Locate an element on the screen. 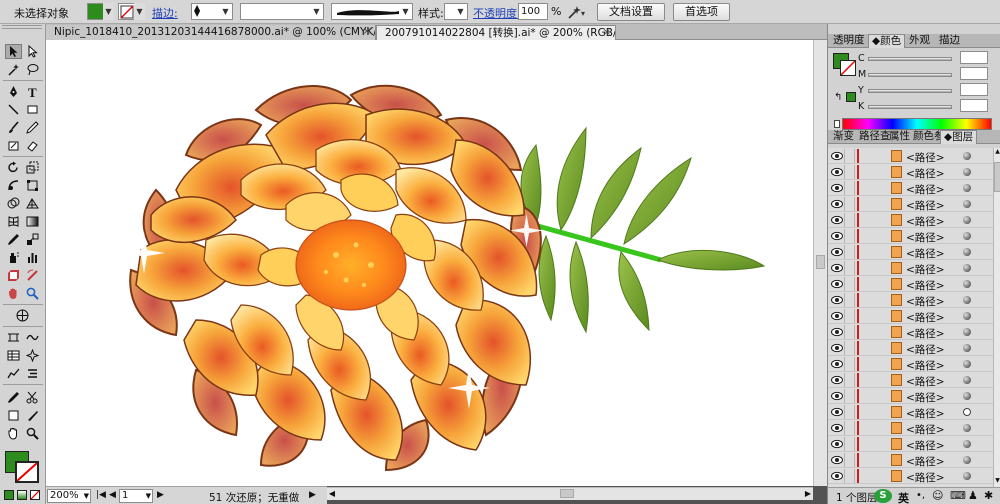  scroll-right-icon: ▶ is located at coordinates (808, 494).